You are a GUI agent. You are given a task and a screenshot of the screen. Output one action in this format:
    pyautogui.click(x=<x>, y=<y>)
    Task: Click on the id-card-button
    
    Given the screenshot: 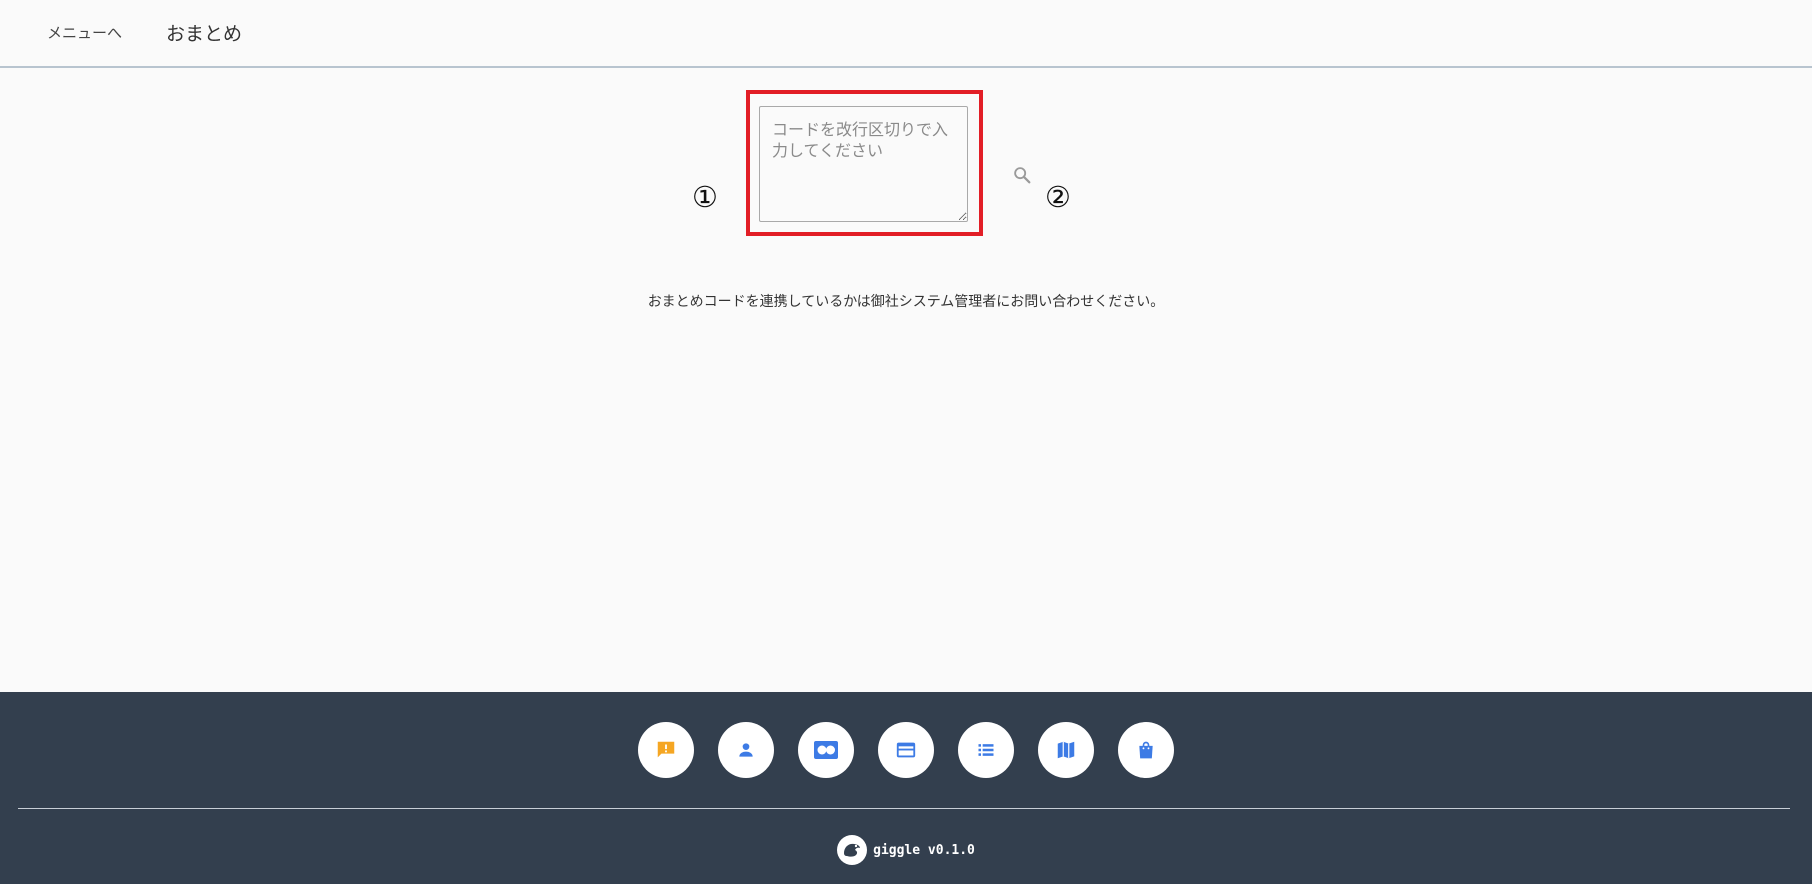 What is the action you would take?
    pyautogui.click(x=826, y=750)
    